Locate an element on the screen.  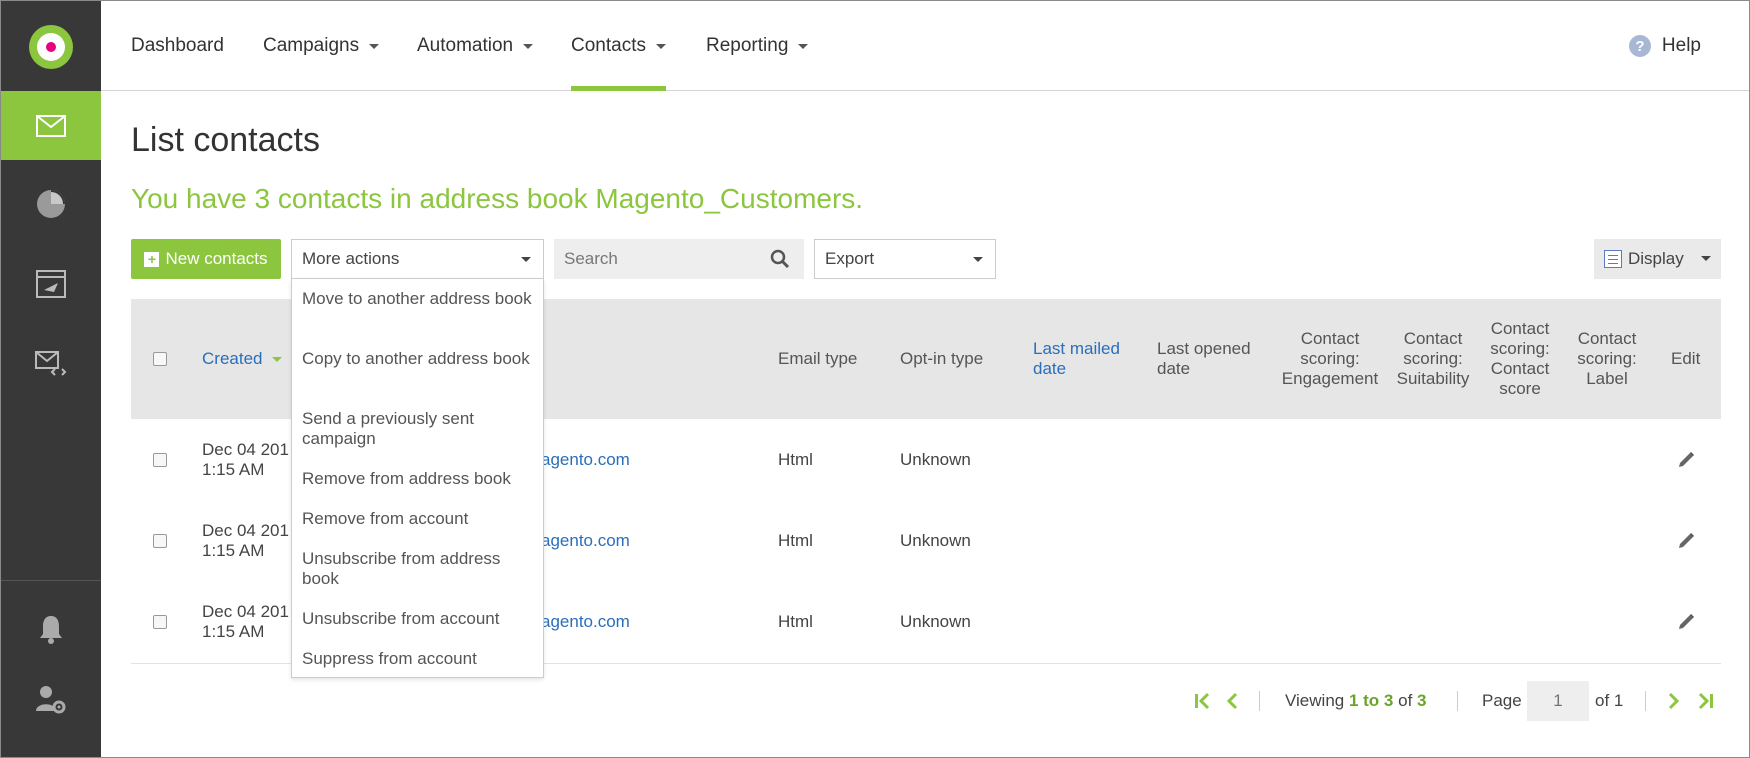
menu-item-unsubscribe-account: Unsubscribe from account is located at coordinates (417, 619).